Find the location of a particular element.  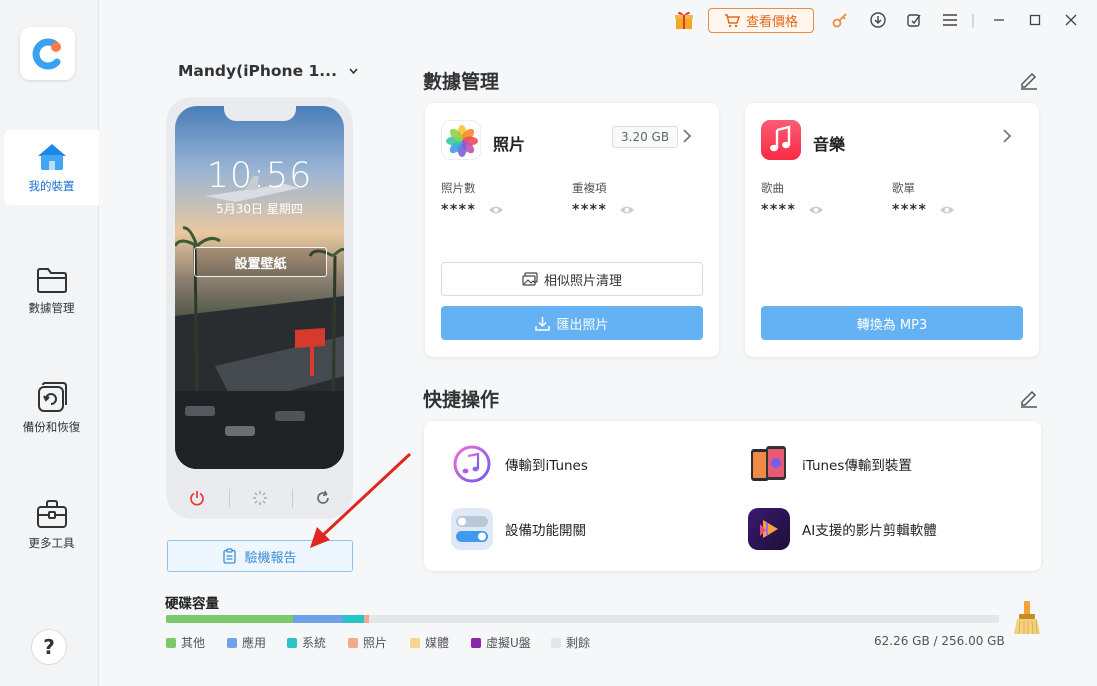

duplicates-value: **** is located at coordinates (603, 210).